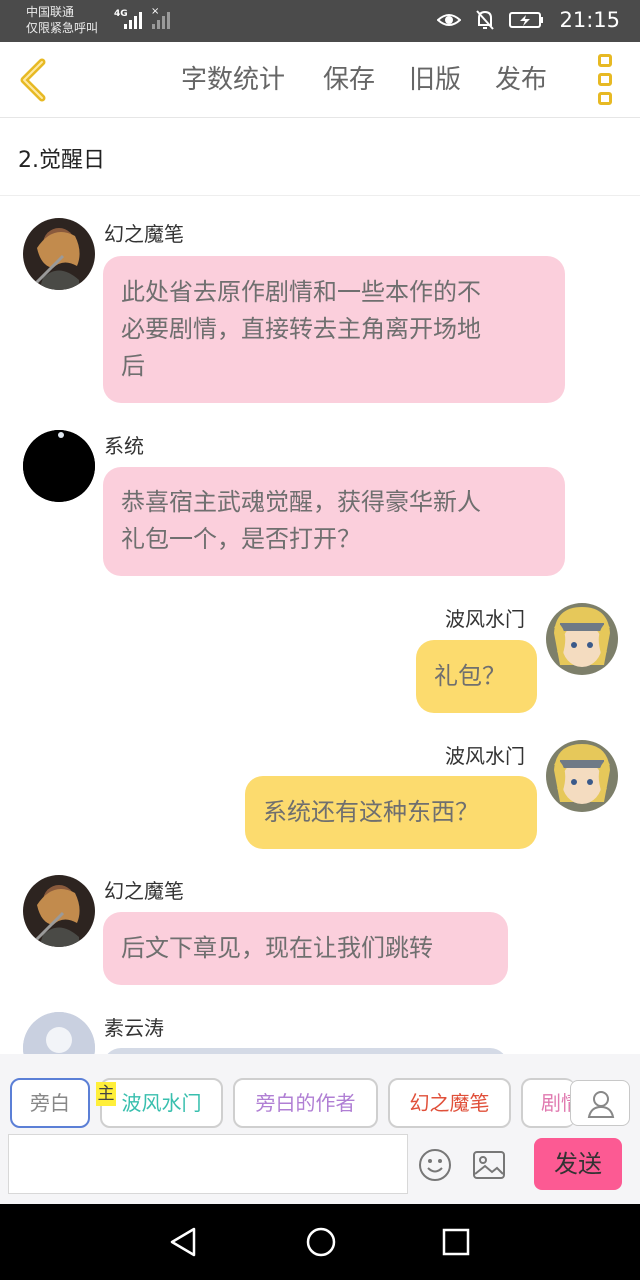  I want to click on carrier-status: 仅限紧急呼叫, so click(62, 28).